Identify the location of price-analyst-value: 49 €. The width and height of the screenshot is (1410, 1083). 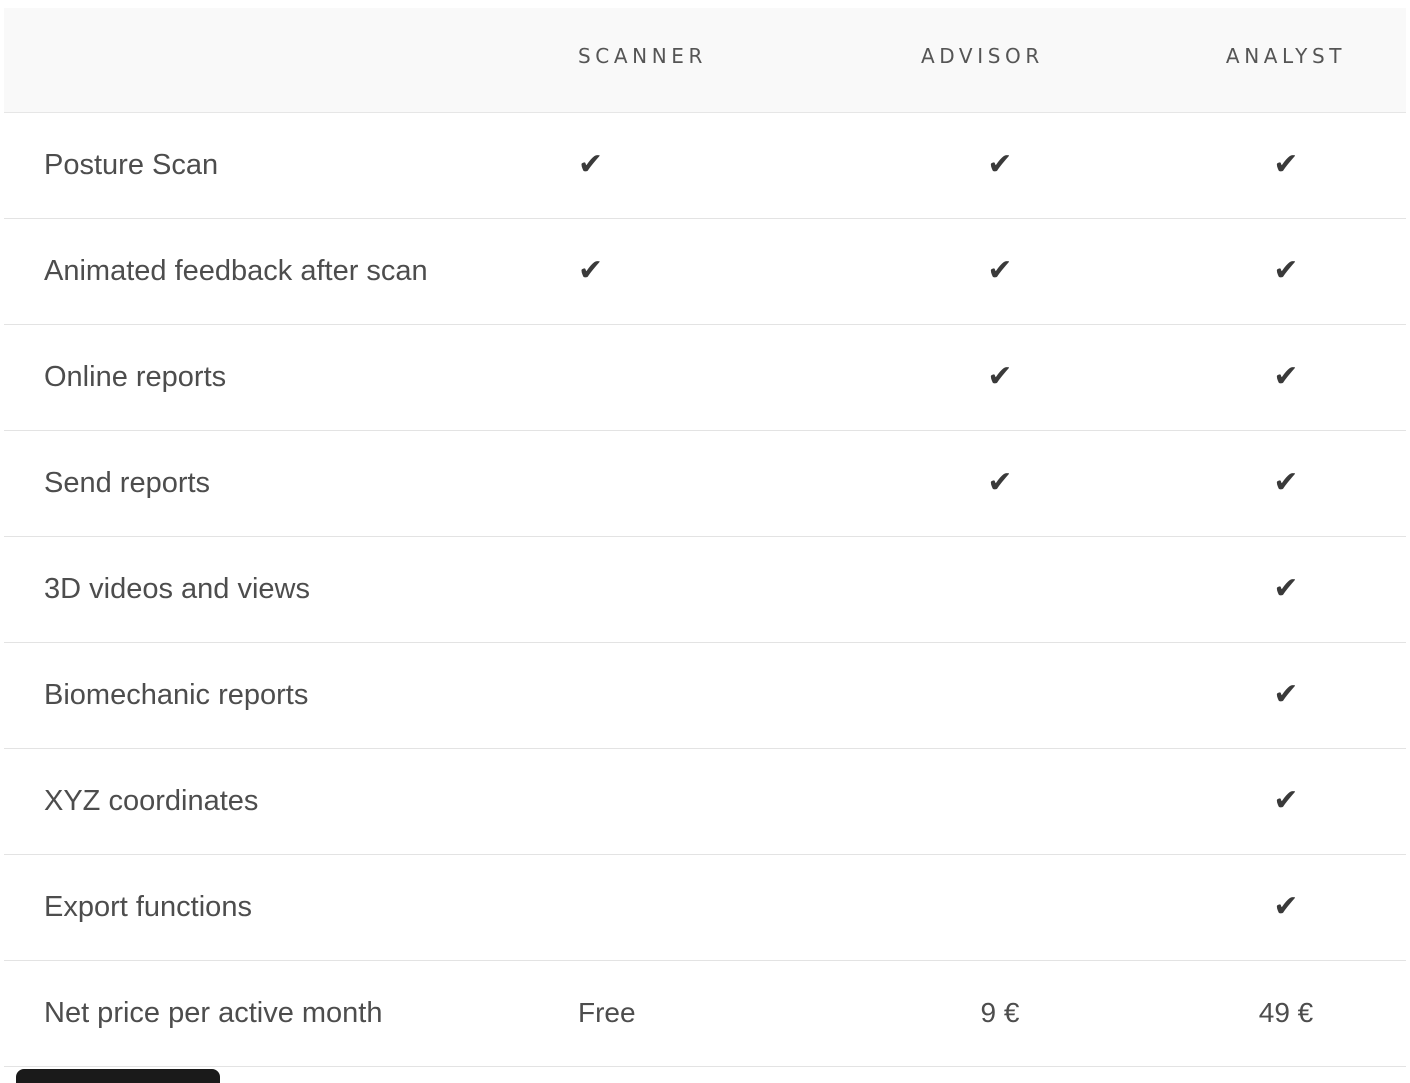
(1286, 1012).